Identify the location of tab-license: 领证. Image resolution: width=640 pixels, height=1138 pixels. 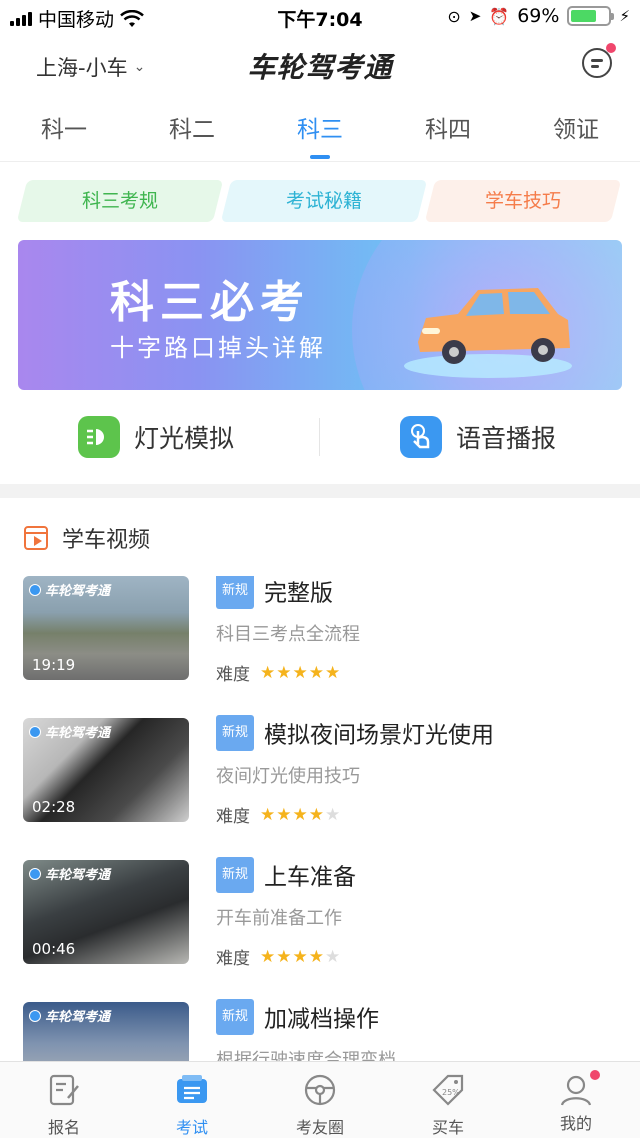
(576, 130).